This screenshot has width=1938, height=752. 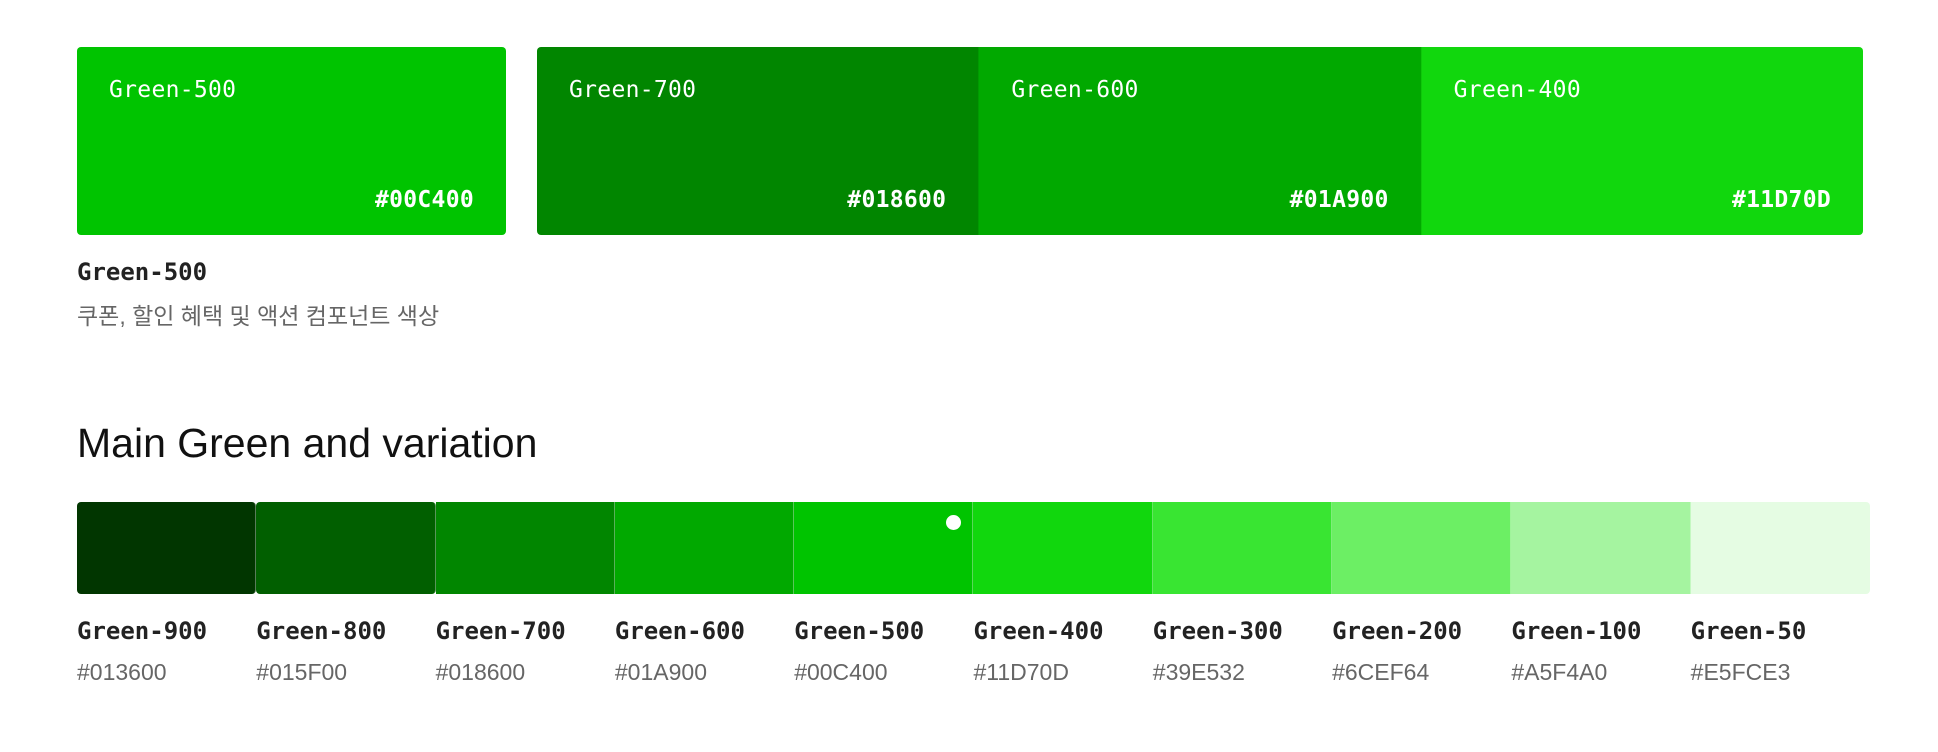 What do you see at coordinates (1075, 90) in the screenshot?
I see `color-name-label: Green-600` at bounding box center [1075, 90].